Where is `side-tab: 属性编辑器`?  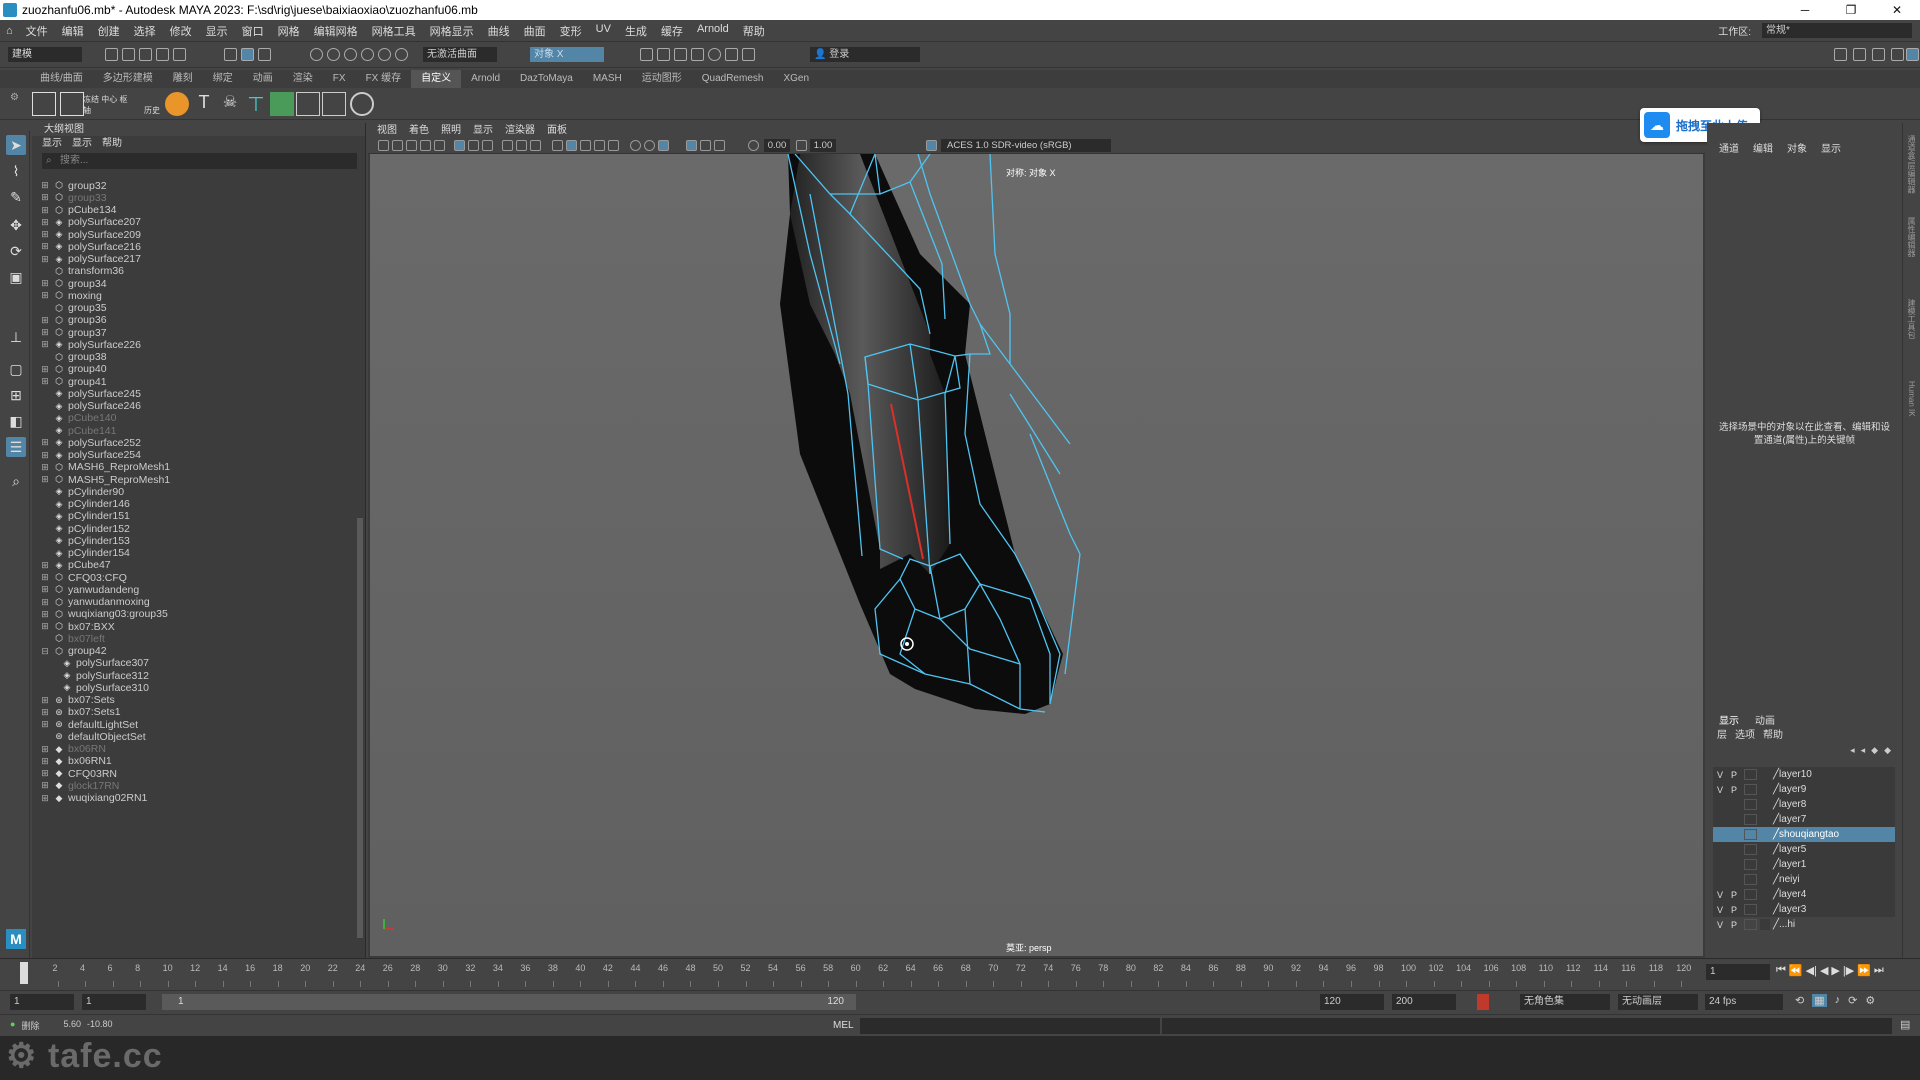
side-tab: 属性编辑器 is located at coordinates (1911, 252).